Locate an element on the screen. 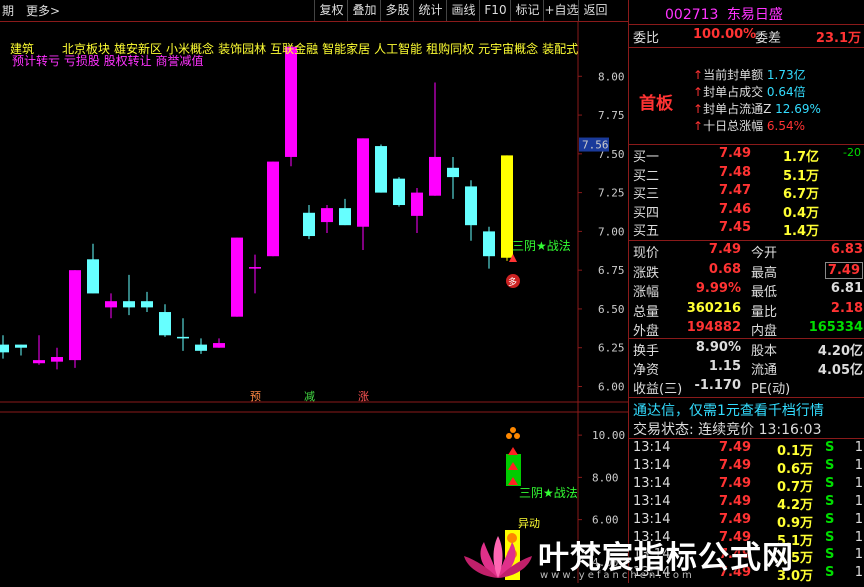 This screenshot has width=864, height=587. stat1-row: 总量 360216 量比 2.18 is located at coordinates (748, 310).